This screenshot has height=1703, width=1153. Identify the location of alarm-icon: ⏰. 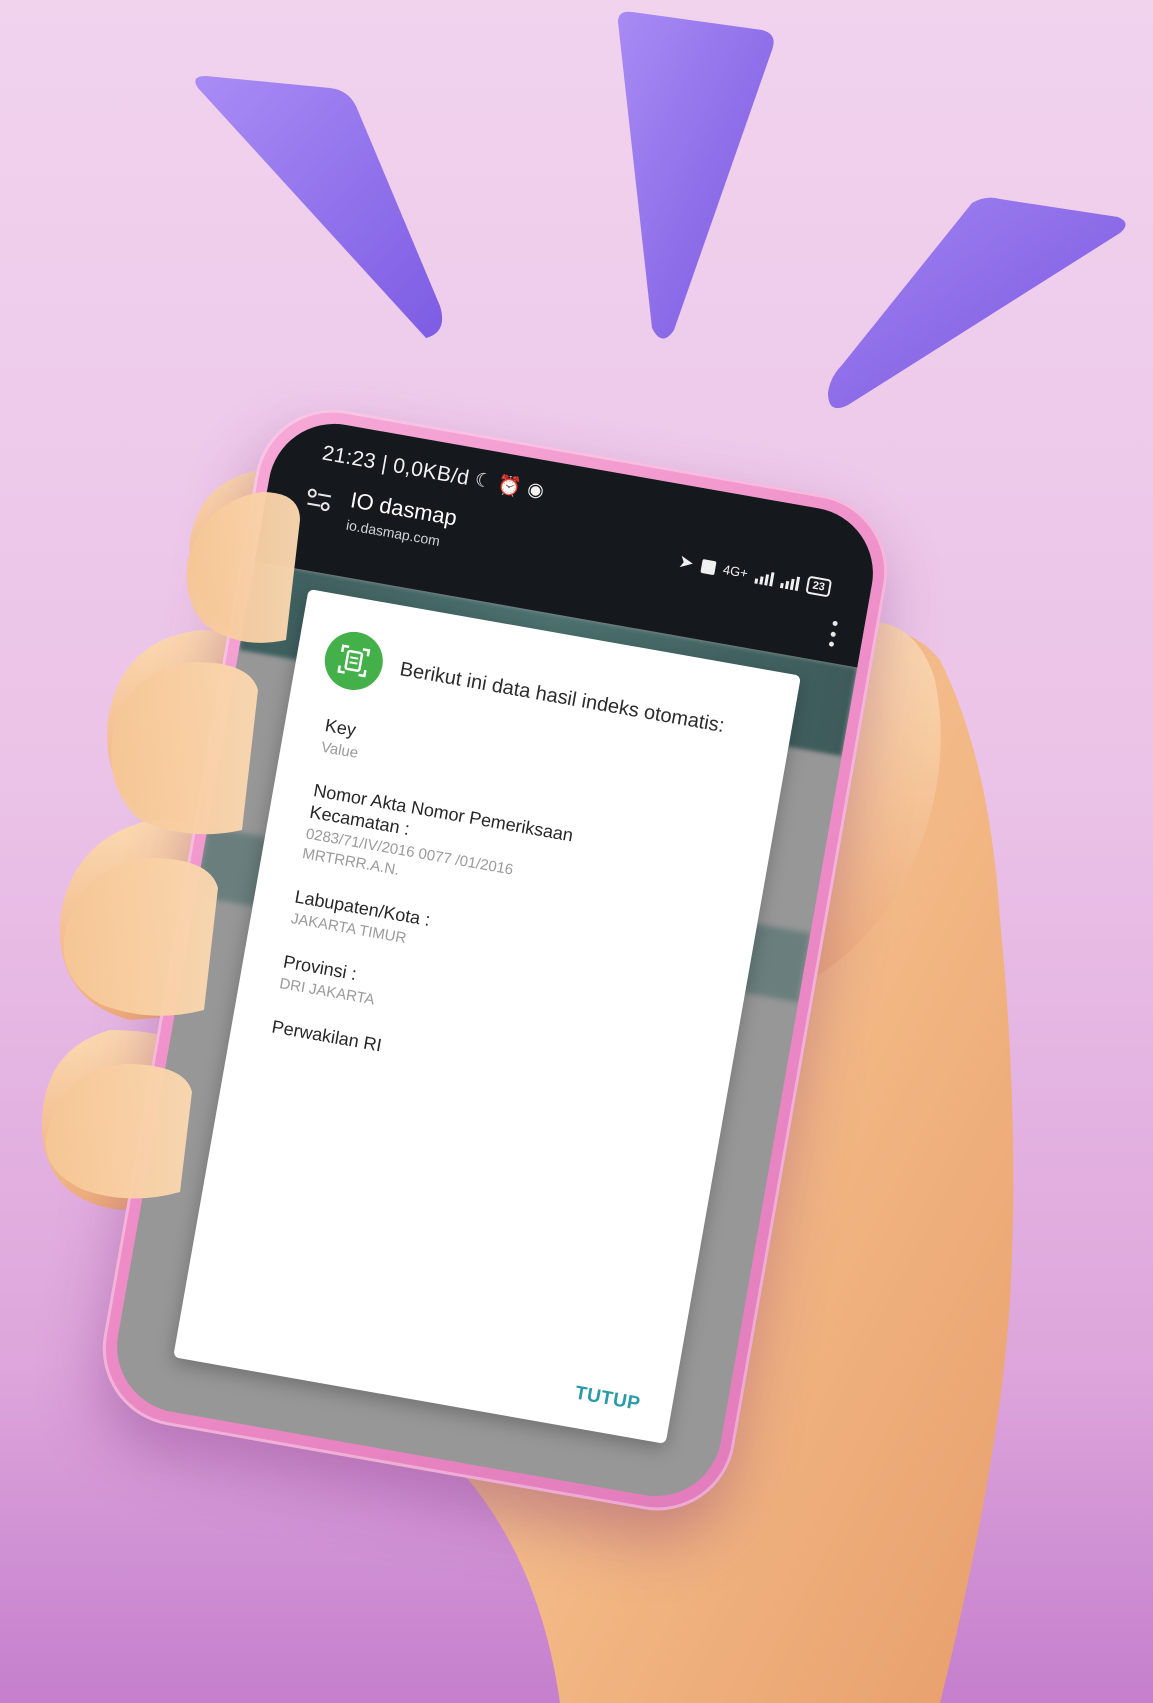
(509, 487).